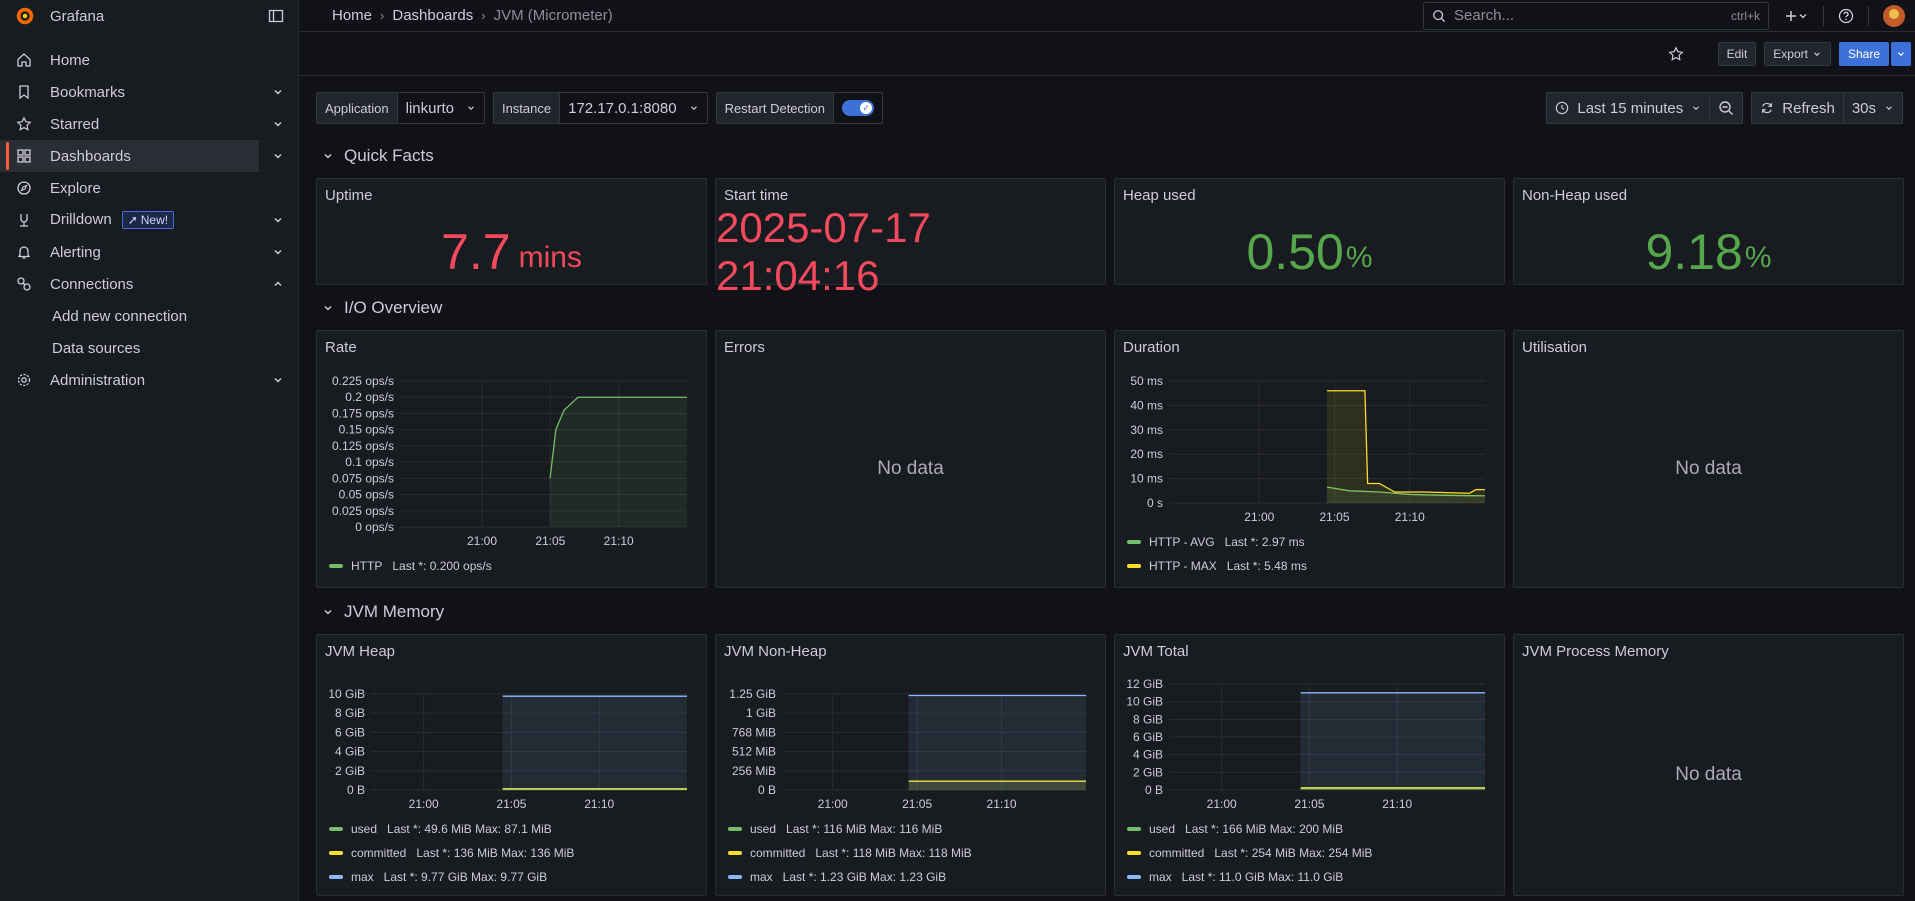  What do you see at coordinates (1676, 53) in the screenshot?
I see `star-icon` at bounding box center [1676, 53].